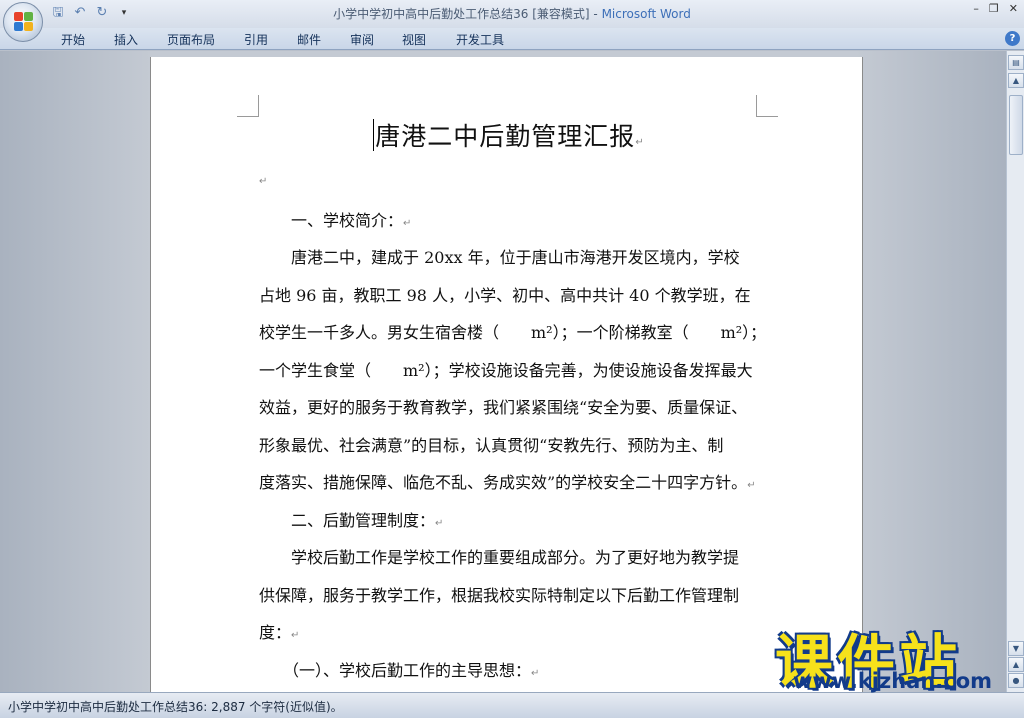 The width and height of the screenshot is (1024, 718). Describe the element at coordinates (499, 257) in the screenshot. I see `document-line-text: 唐港二中，建成于 20xx 年，位于唐山市海港开发区境内，学校` at that location.